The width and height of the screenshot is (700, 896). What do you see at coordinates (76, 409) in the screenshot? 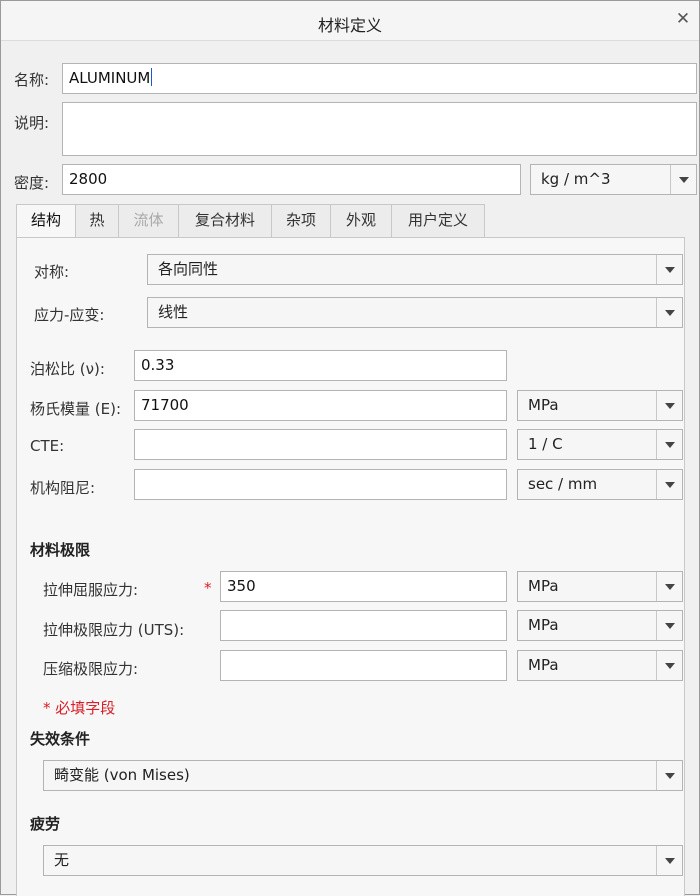
I see `youngs-modulus-label: 杨氏模量 (E):` at bounding box center [76, 409].